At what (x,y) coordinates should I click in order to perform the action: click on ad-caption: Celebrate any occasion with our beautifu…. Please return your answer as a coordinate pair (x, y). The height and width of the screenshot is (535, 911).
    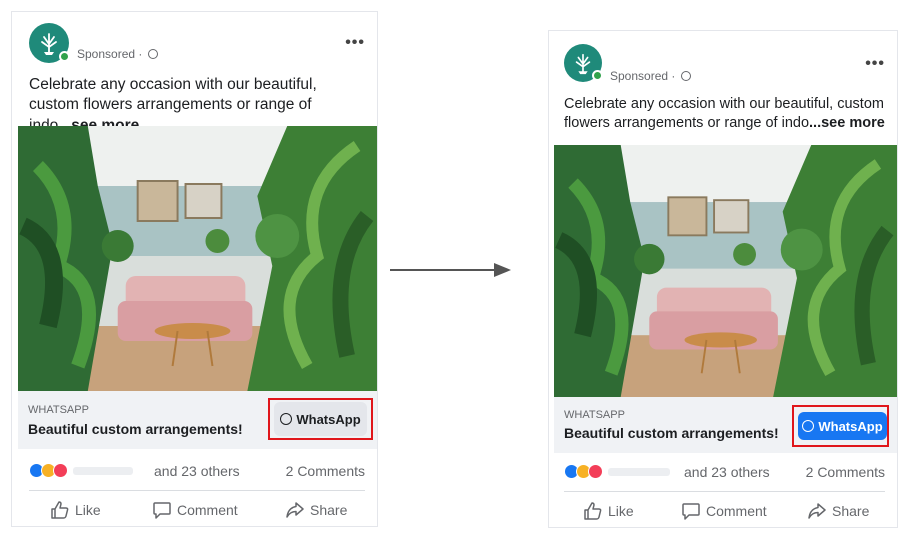
    Looking at the image, I should click on (729, 114).